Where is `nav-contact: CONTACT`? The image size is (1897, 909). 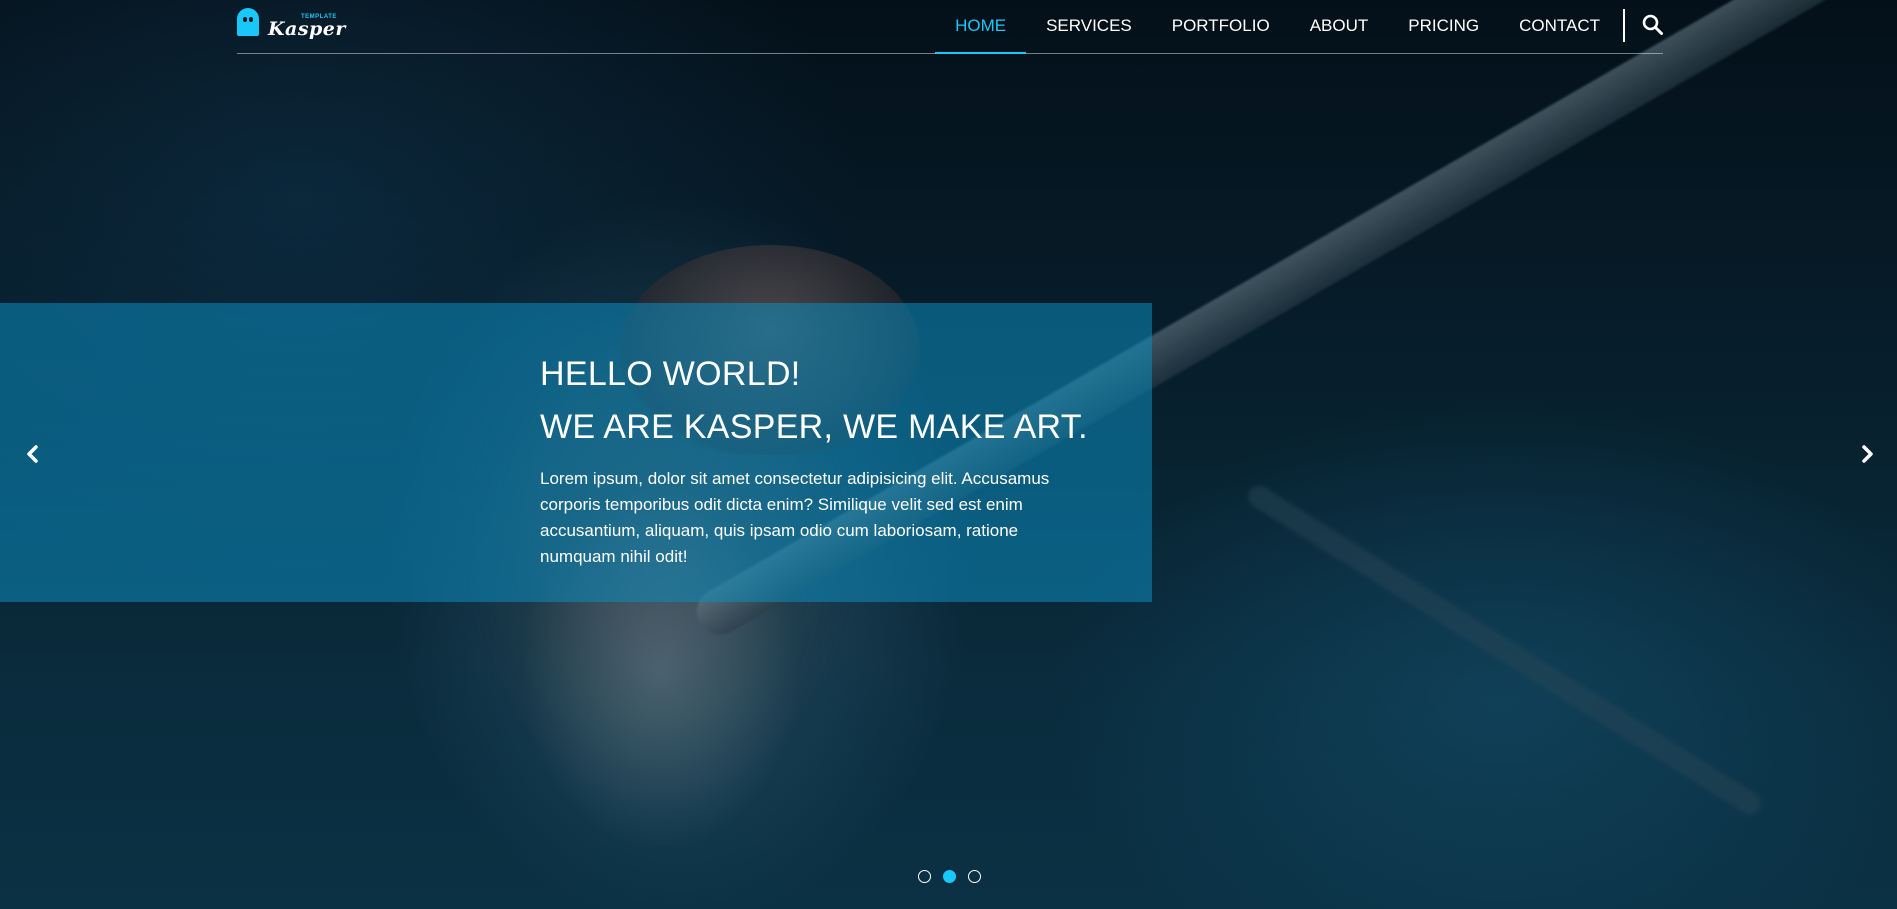 nav-contact: CONTACT is located at coordinates (1559, 27).